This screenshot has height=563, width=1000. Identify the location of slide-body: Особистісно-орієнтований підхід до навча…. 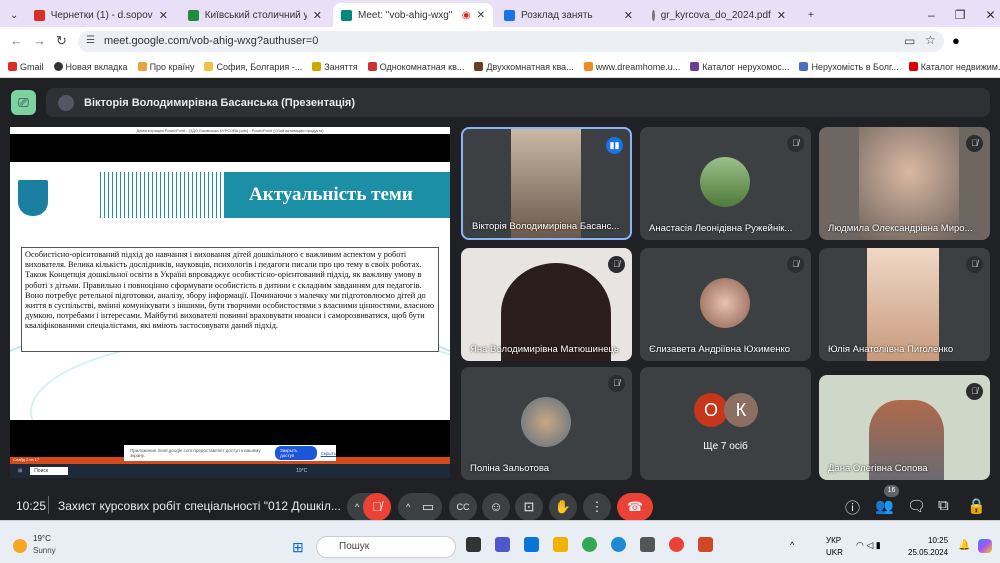
(230, 299).